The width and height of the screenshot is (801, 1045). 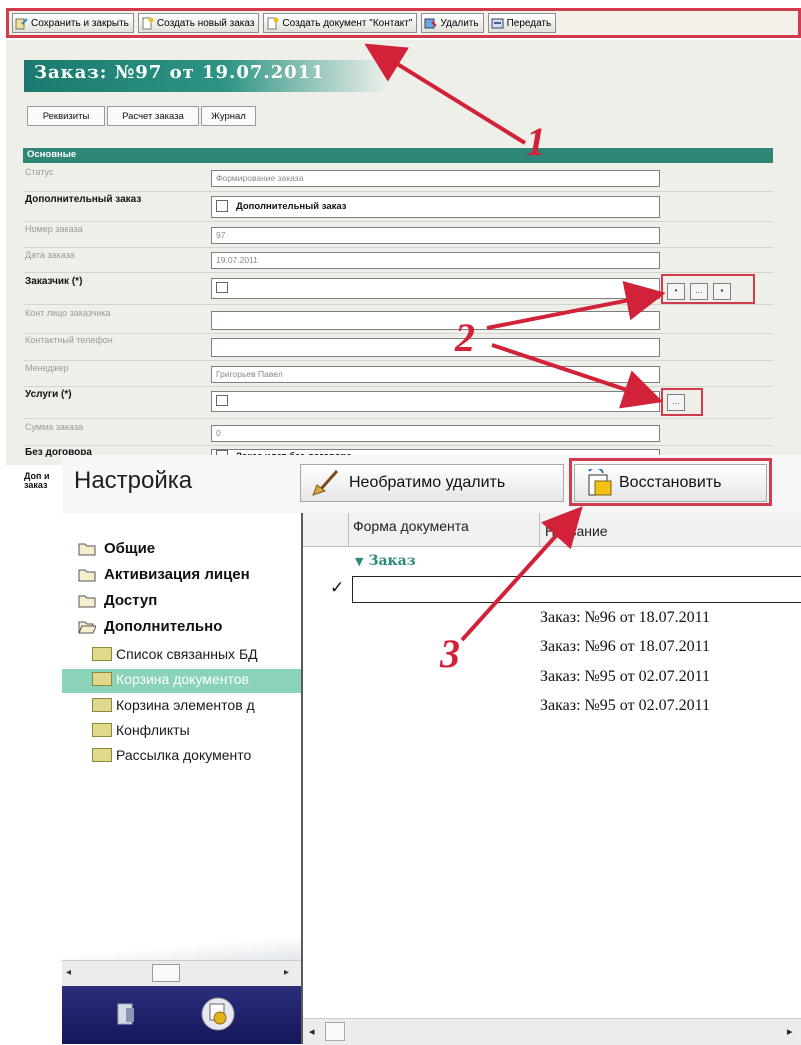 I want to click on callout-number-1: 1, so click(x=536, y=141).